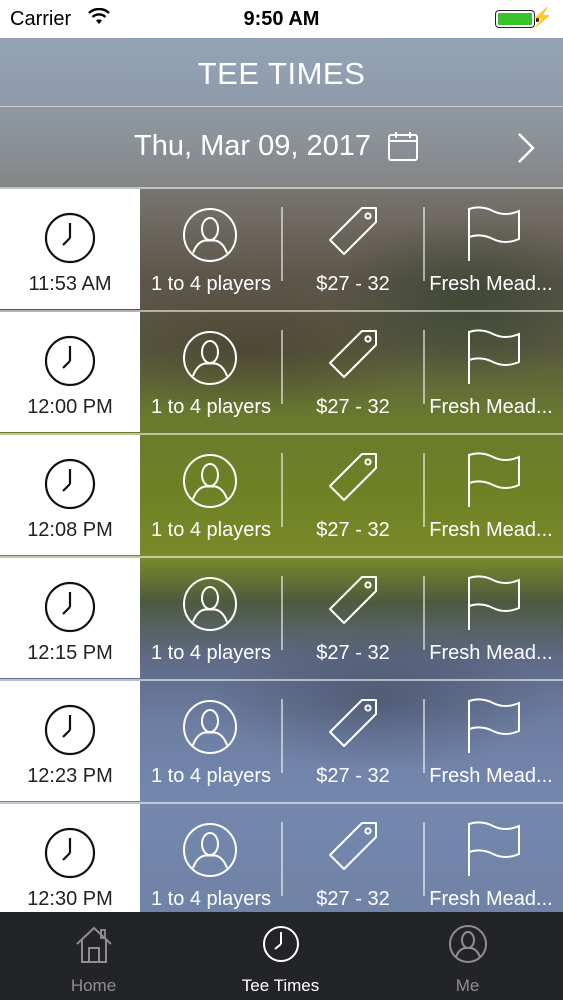 This screenshot has height=1000, width=563. What do you see at coordinates (70, 407) in the screenshot?
I see `tee-time-label: 12:00 PM` at bounding box center [70, 407].